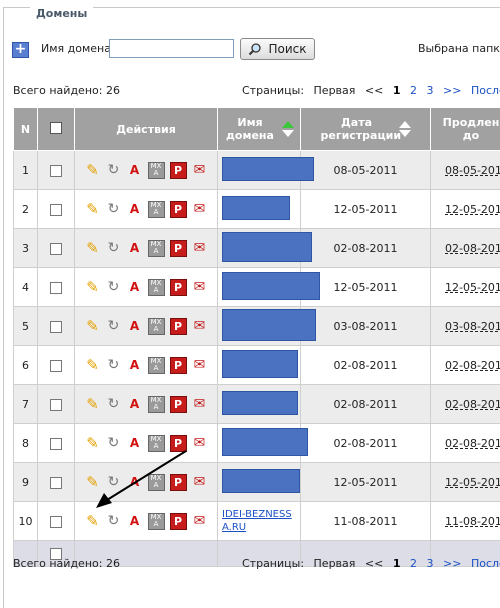 Image resolution: width=500 pixels, height=608 pixels. Describe the element at coordinates (366, 129) in the screenshot. I see `col-header-reg-date: Дата регистрации` at that location.